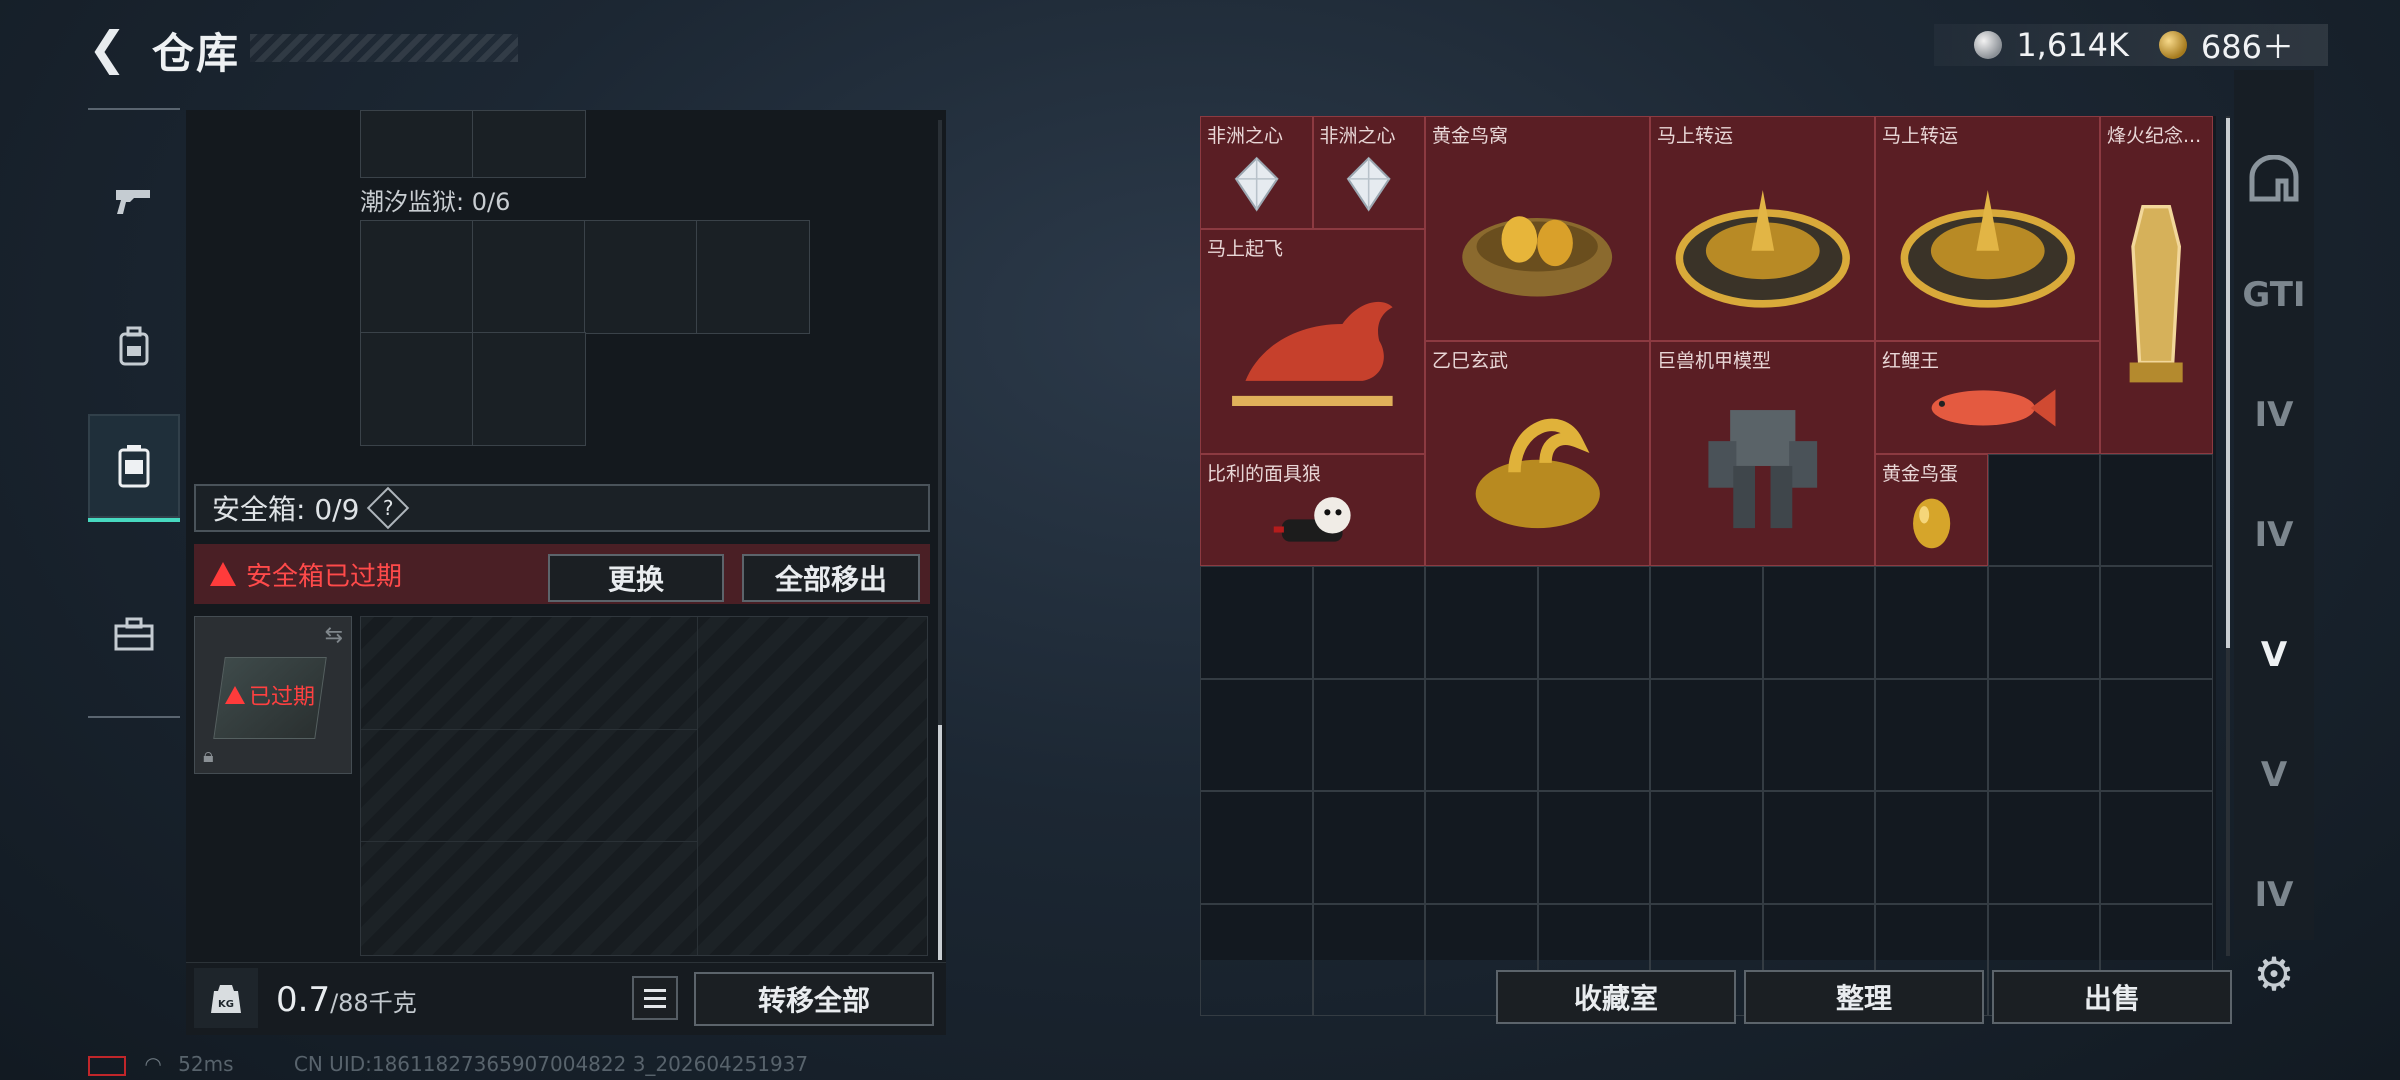 The height and width of the screenshot is (1080, 2400). Describe the element at coordinates (2274, 775) in the screenshot. I see `rnav-card-v: V` at that location.